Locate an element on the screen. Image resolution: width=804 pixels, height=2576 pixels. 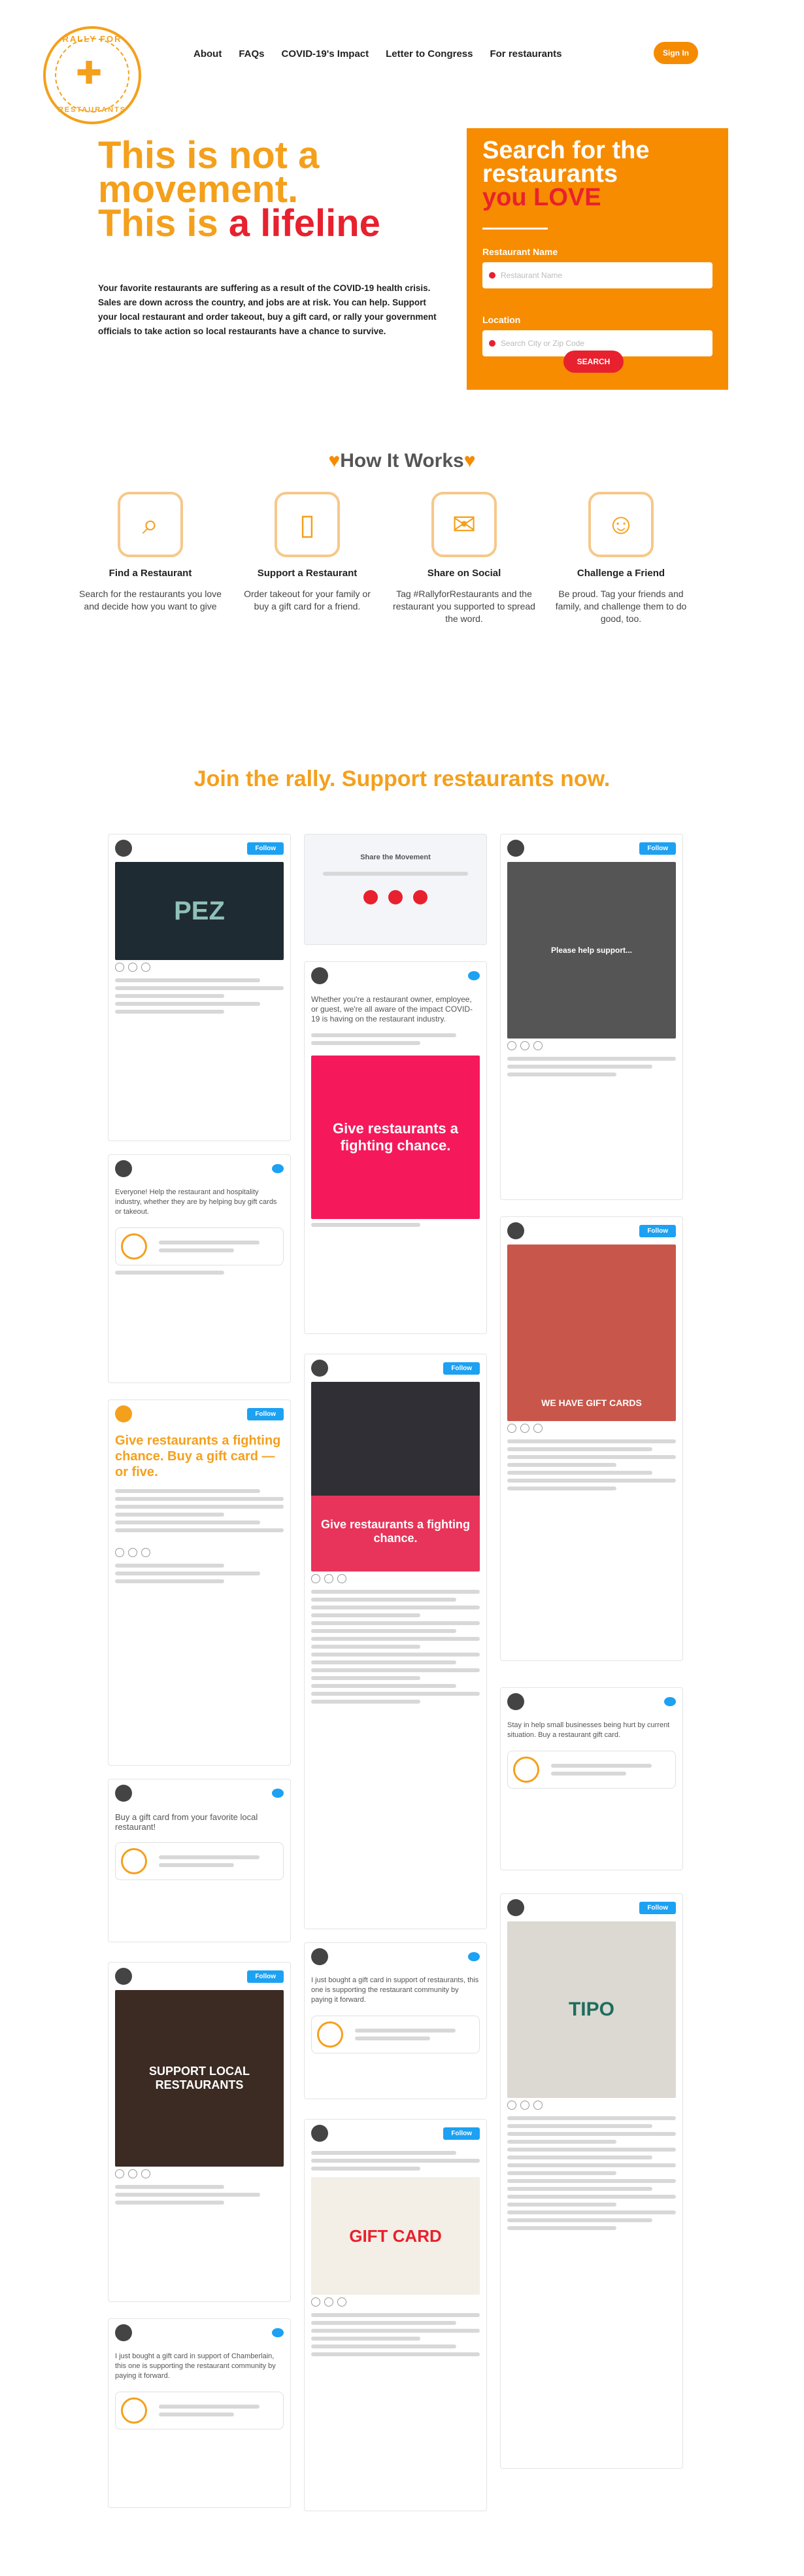
facebook-icon is located at coordinates (370, 897).